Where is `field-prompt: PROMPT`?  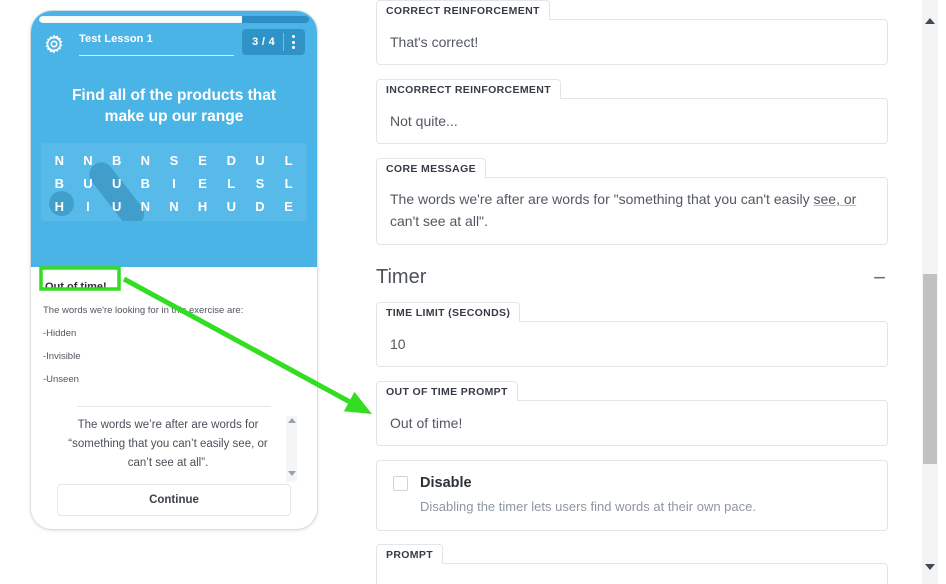 field-prompt: PROMPT is located at coordinates (632, 564).